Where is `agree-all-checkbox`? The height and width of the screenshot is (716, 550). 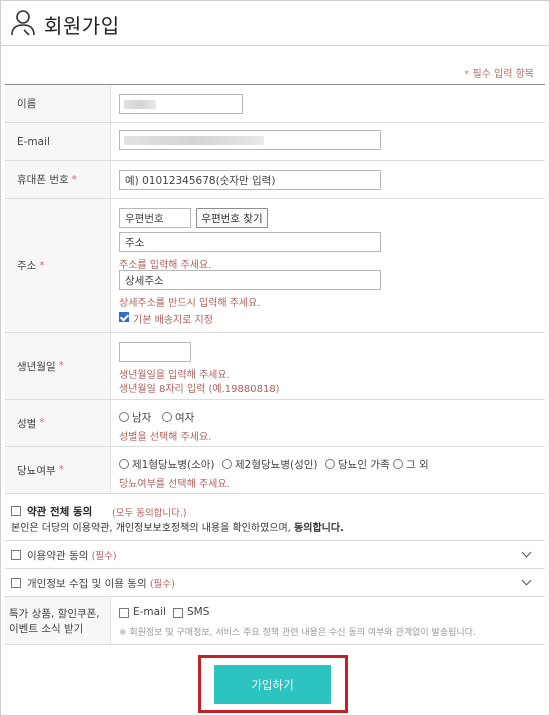 agree-all-checkbox is located at coordinates (16, 511).